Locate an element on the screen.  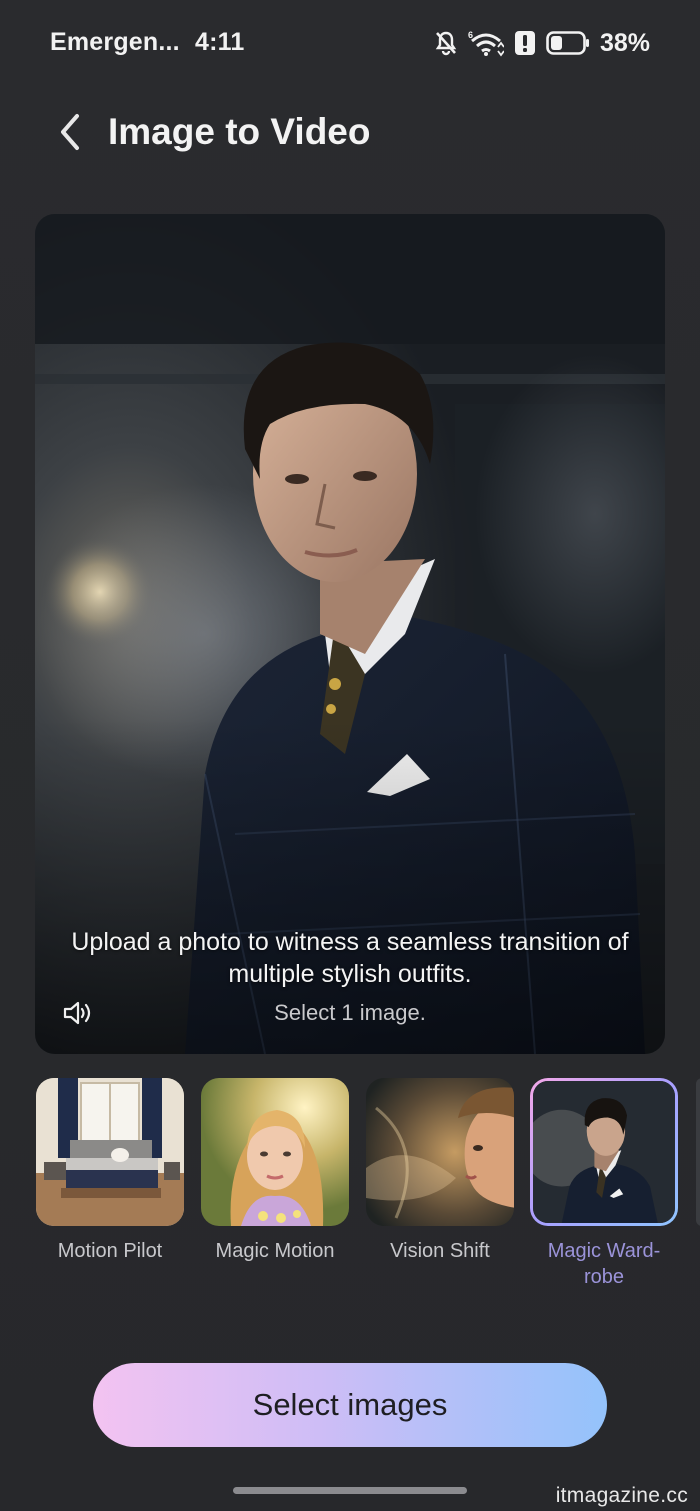
clock: 4:11 is located at coordinates (219, 42).